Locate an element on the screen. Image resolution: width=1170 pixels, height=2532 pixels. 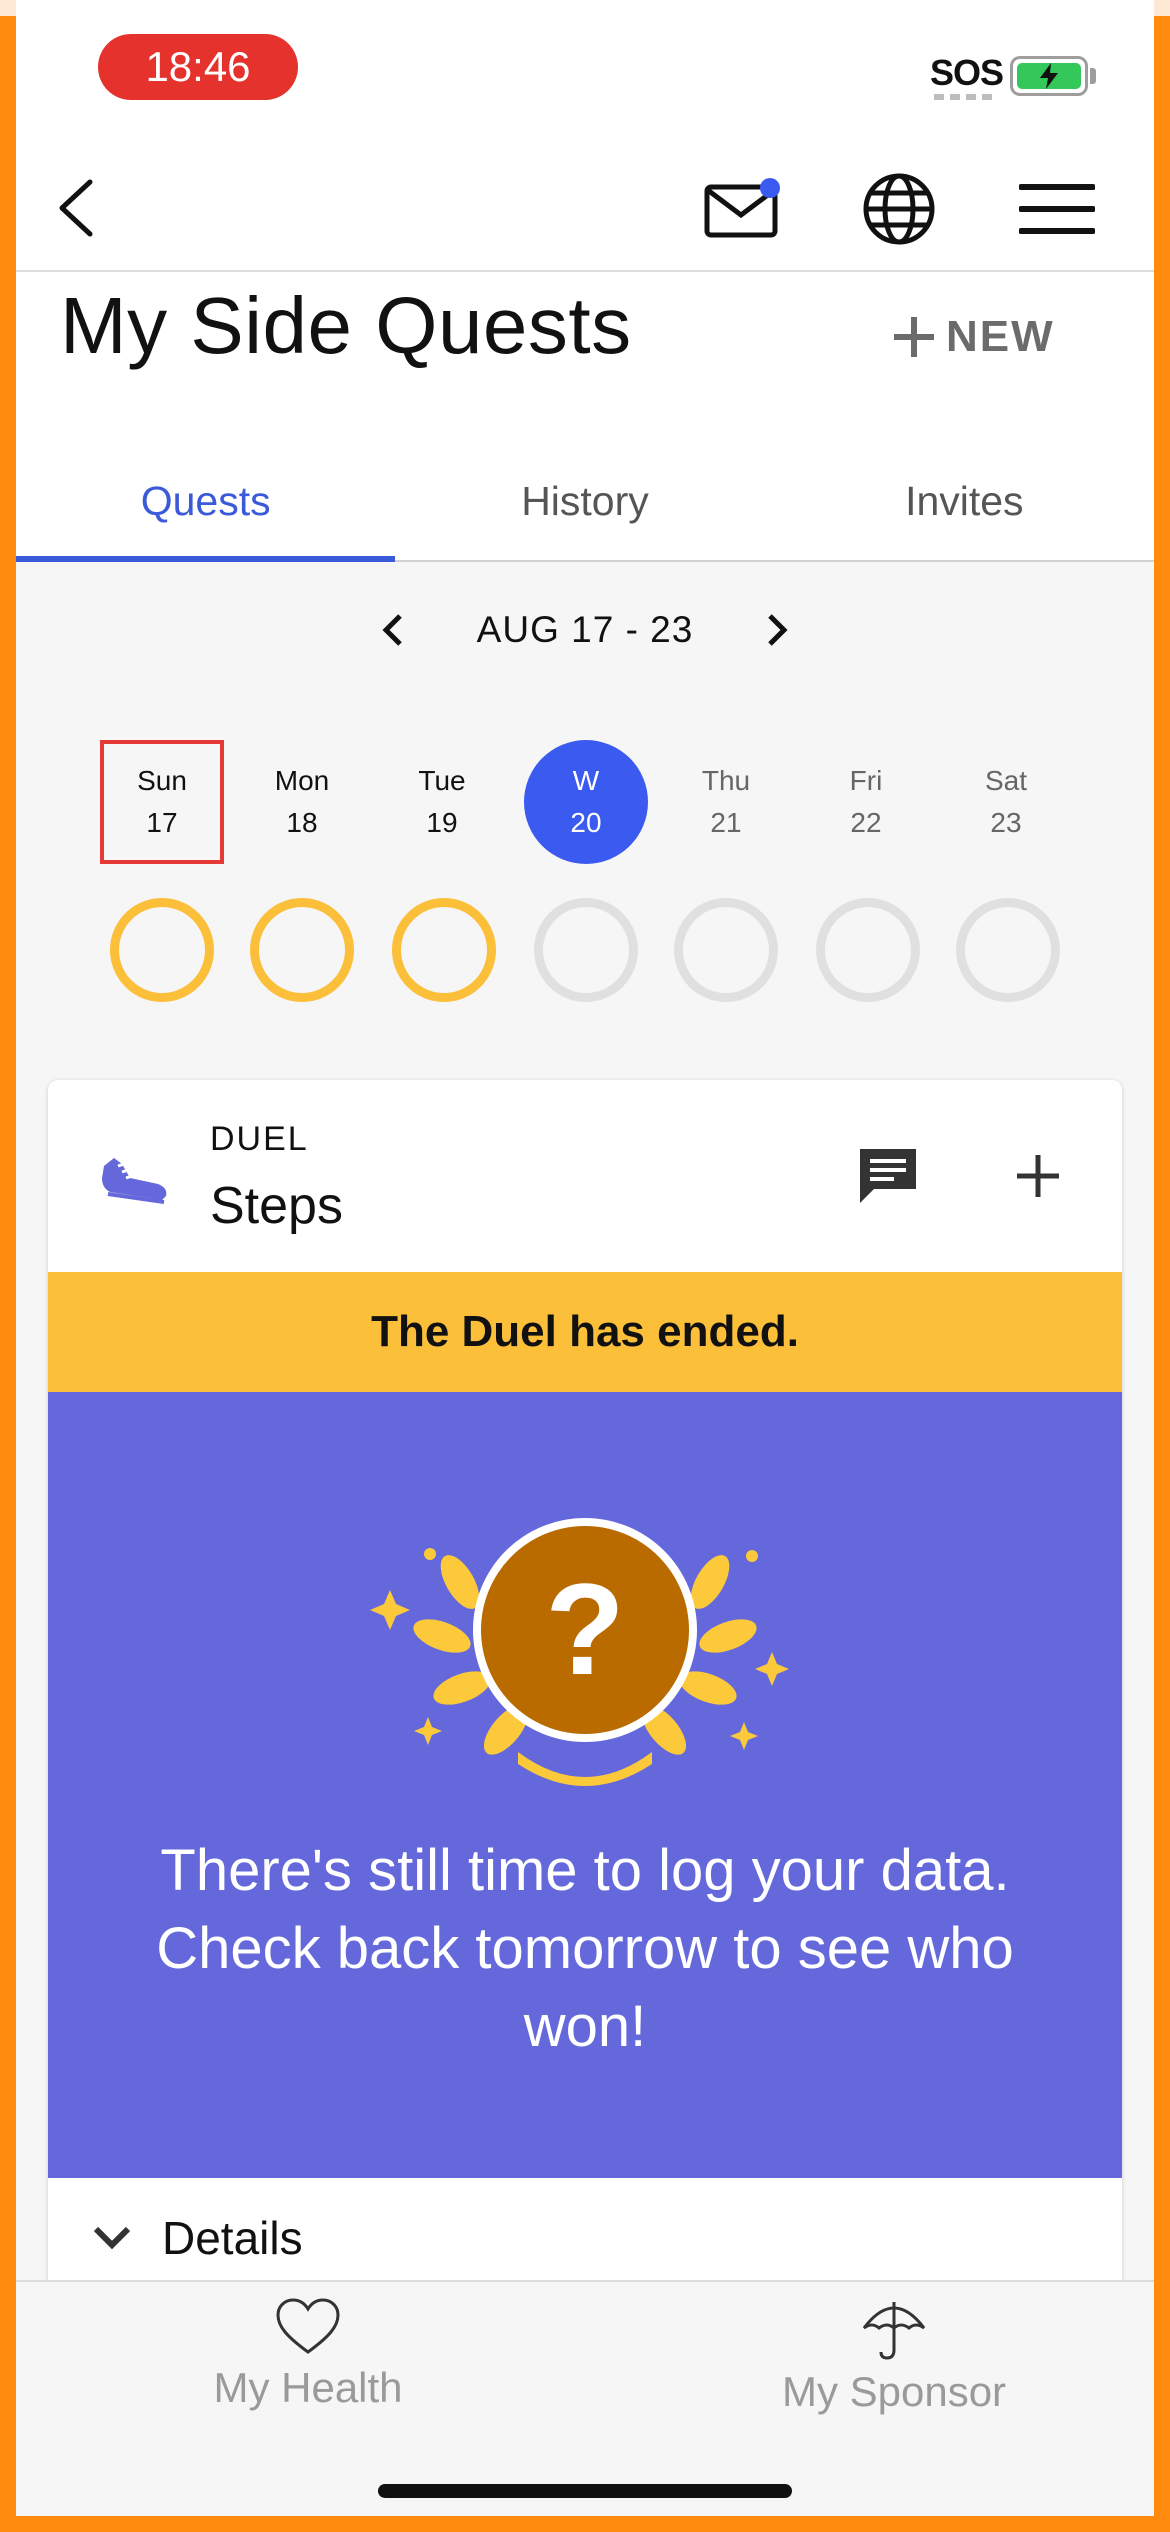
progress-ring-thu is located at coordinates (726, 950).